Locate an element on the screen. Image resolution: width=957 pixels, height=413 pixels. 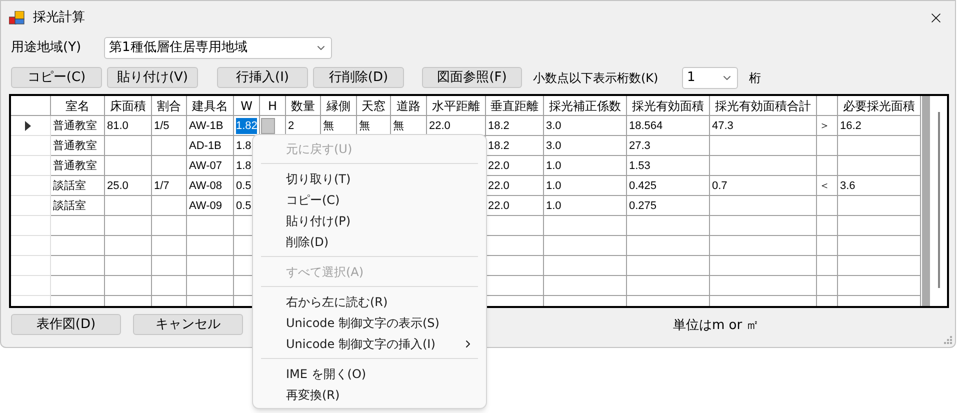
column-header: 採光有効面積 is located at coordinates (668, 106).